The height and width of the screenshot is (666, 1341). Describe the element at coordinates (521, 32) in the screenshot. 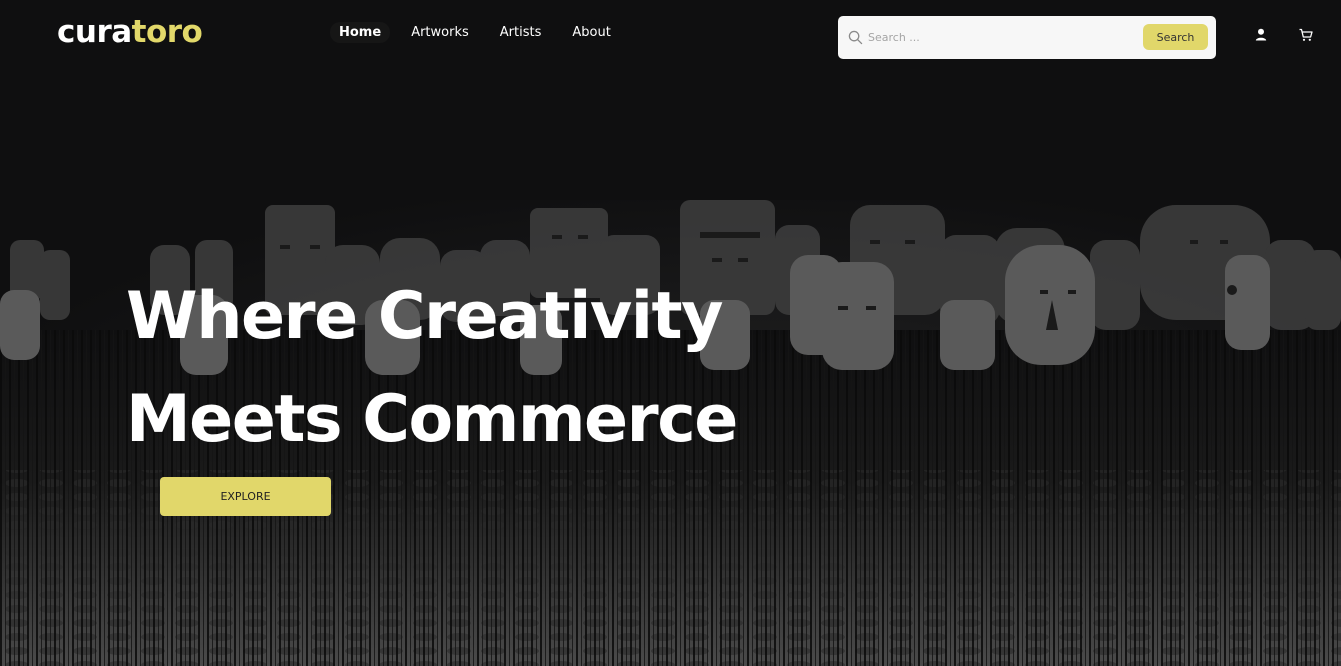

I see `nav-link-artists: Artists` at that location.